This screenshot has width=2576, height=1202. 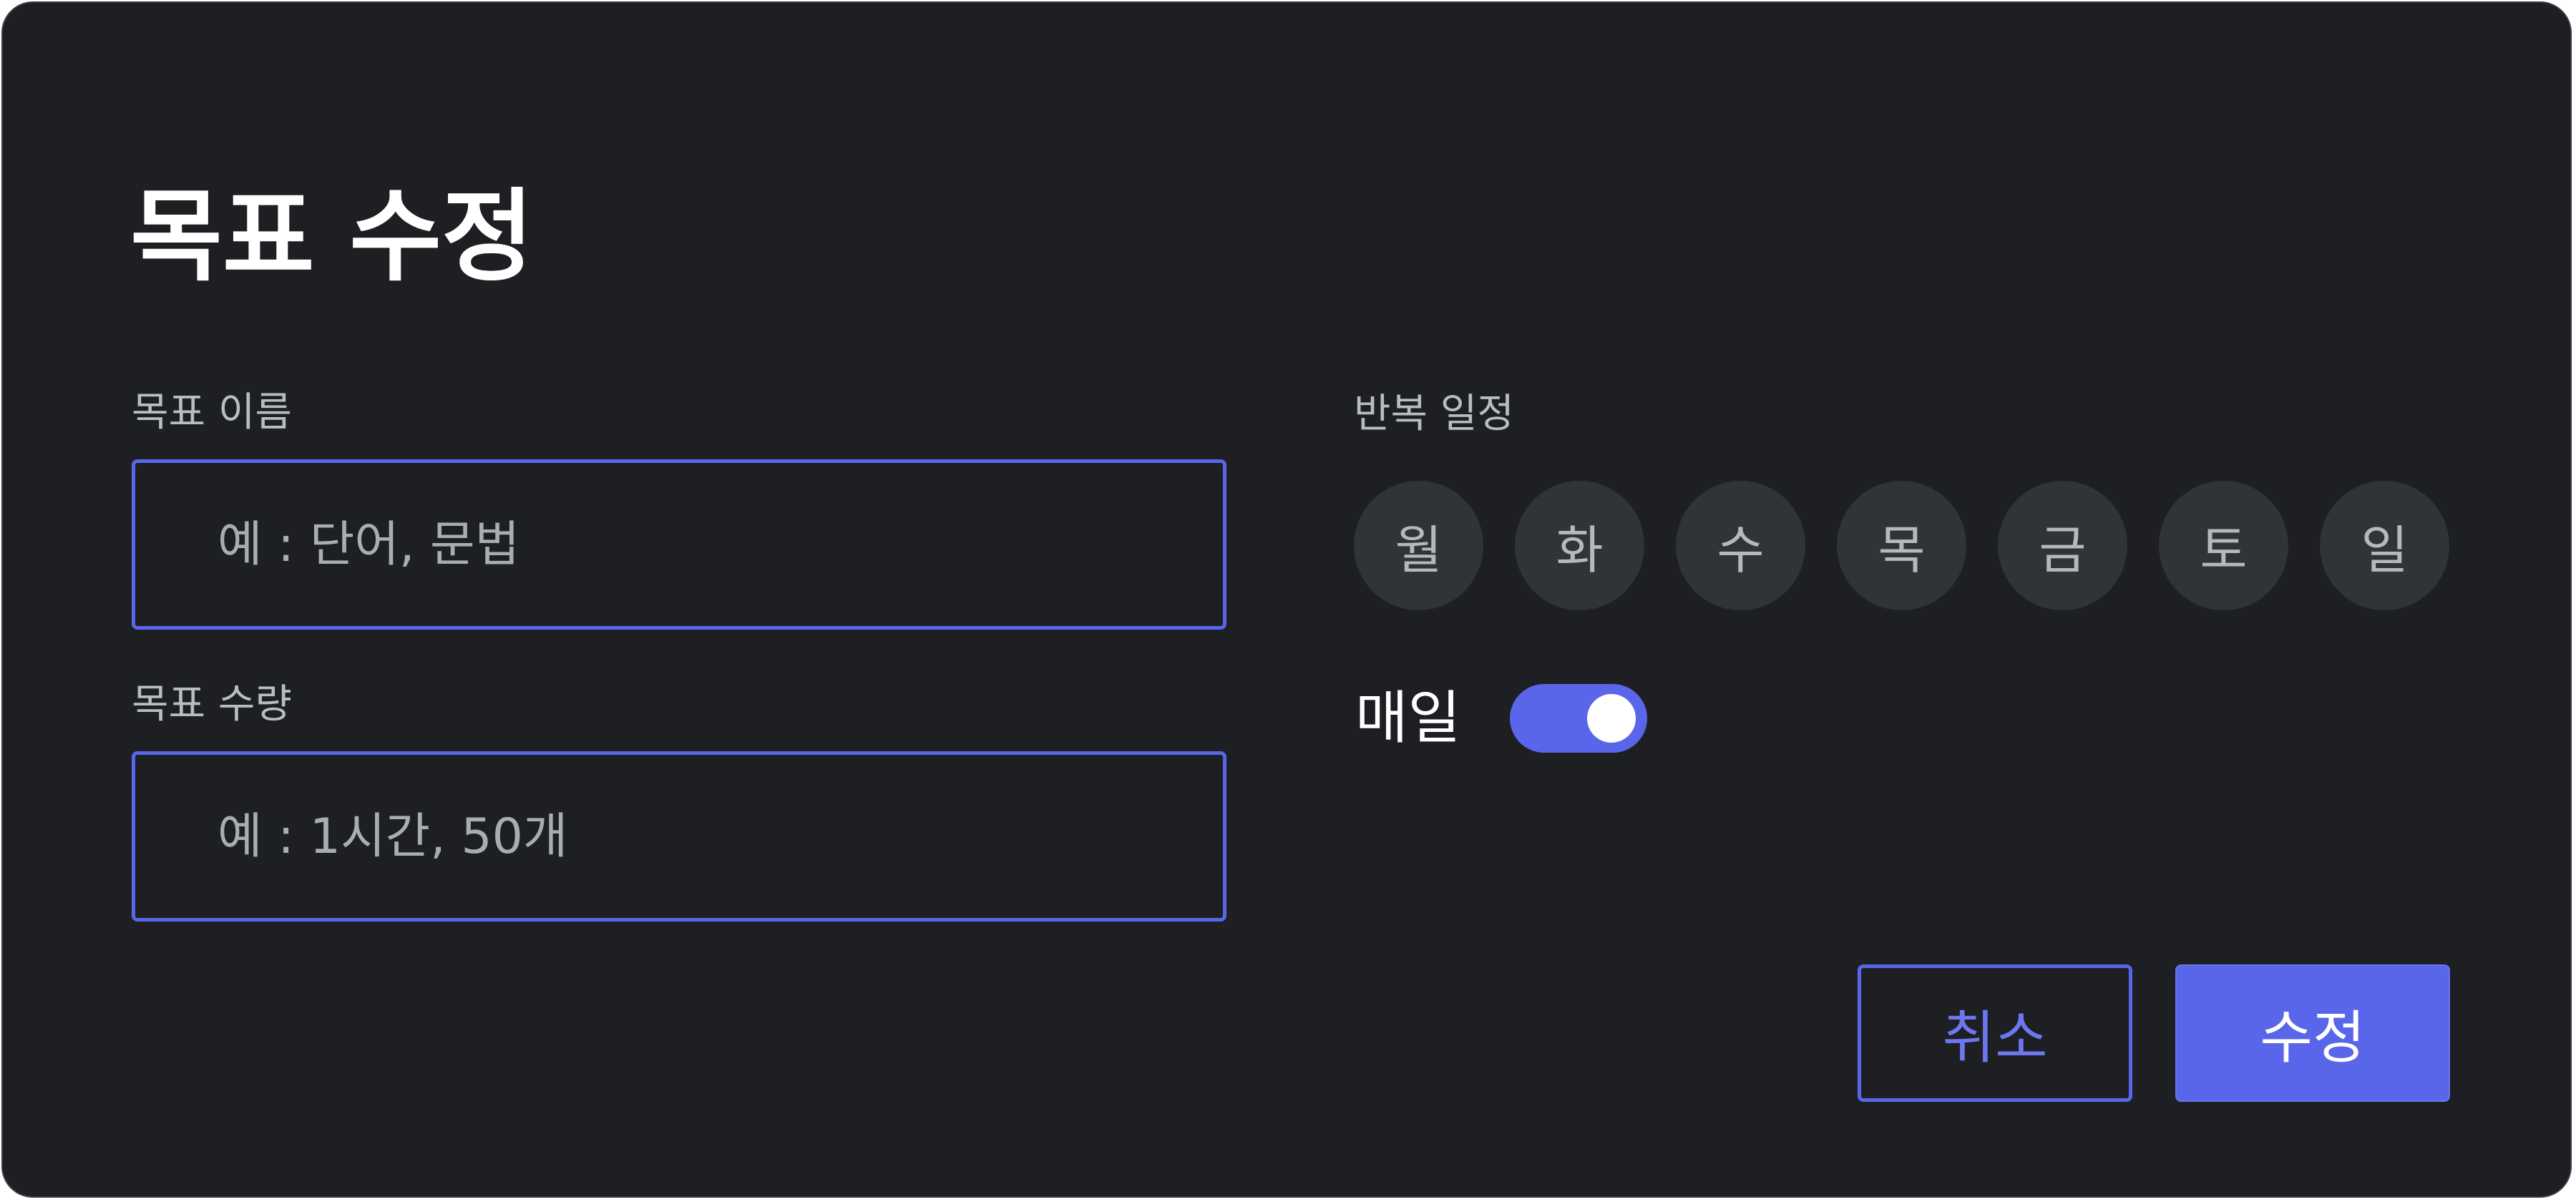 I want to click on daily-toggle, so click(x=1578, y=719).